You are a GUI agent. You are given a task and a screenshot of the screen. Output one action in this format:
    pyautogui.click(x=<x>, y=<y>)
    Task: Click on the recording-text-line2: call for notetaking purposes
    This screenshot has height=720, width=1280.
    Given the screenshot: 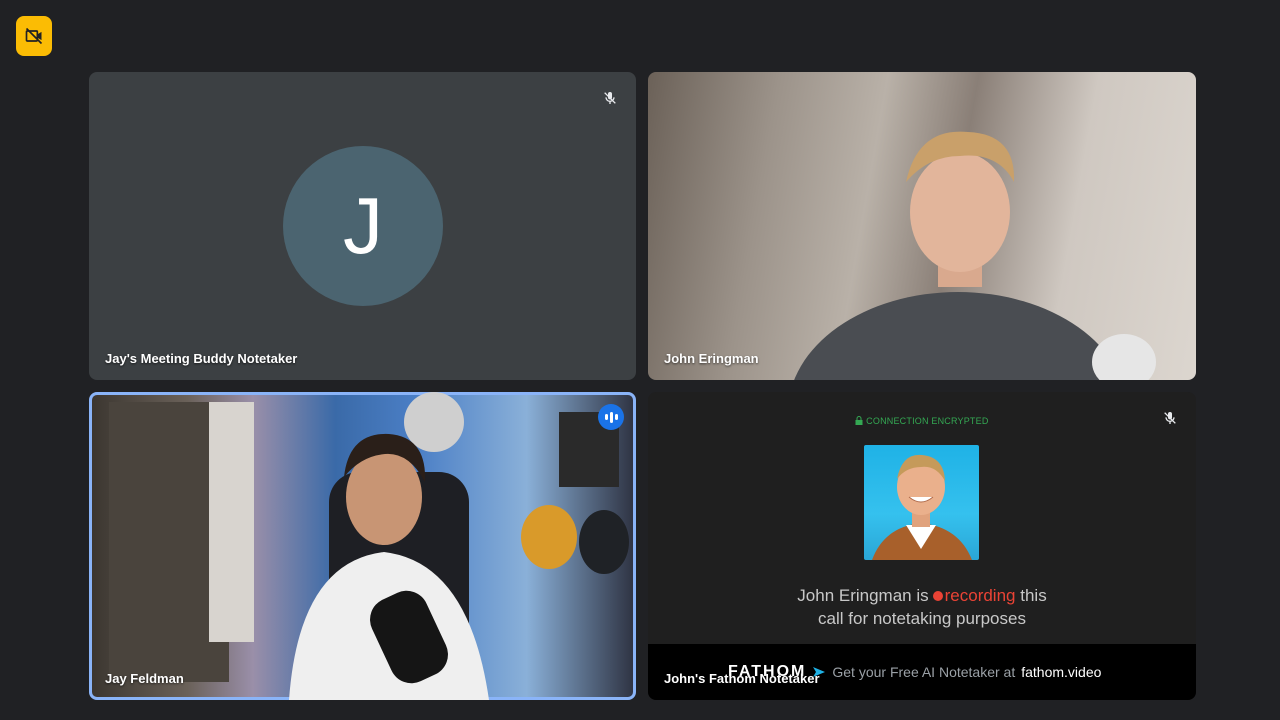 What is the action you would take?
    pyautogui.click(x=922, y=618)
    